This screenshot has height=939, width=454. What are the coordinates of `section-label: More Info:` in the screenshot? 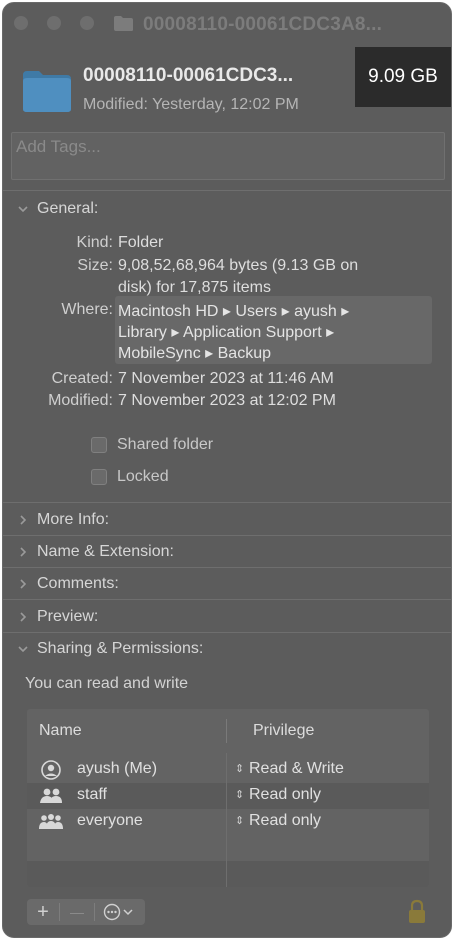 It's located at (73, 519).